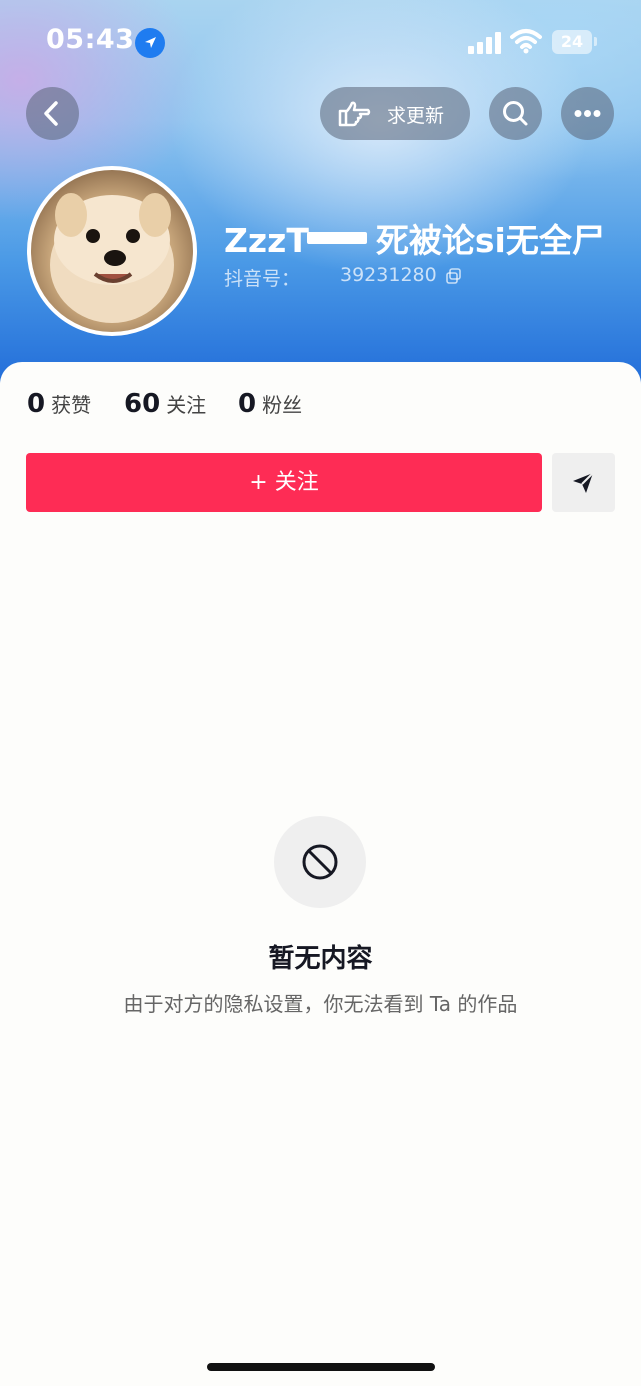 The height and width of the screenshot is (1386, 641). Describe the element at coordinates (526, 41) in the screenshot. I see `wifi-icon` at that location.